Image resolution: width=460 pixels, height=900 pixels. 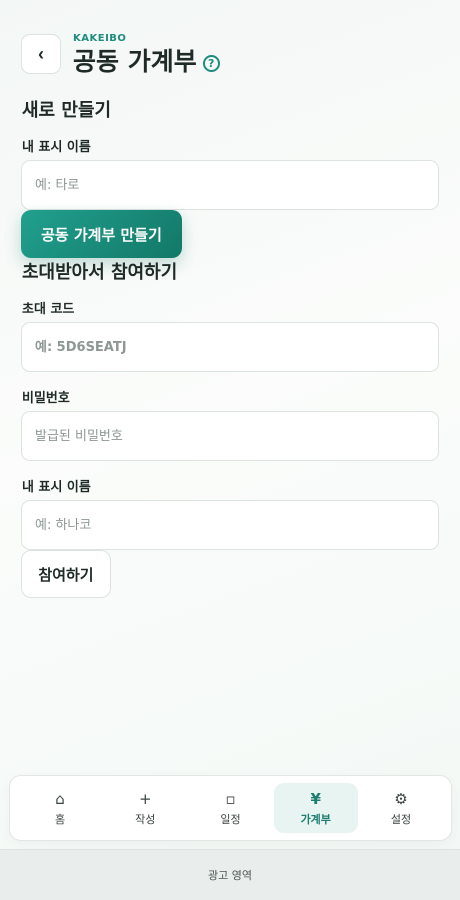 I want to click on invite-code-label: 초대 코드, so click(x=48, y=309).